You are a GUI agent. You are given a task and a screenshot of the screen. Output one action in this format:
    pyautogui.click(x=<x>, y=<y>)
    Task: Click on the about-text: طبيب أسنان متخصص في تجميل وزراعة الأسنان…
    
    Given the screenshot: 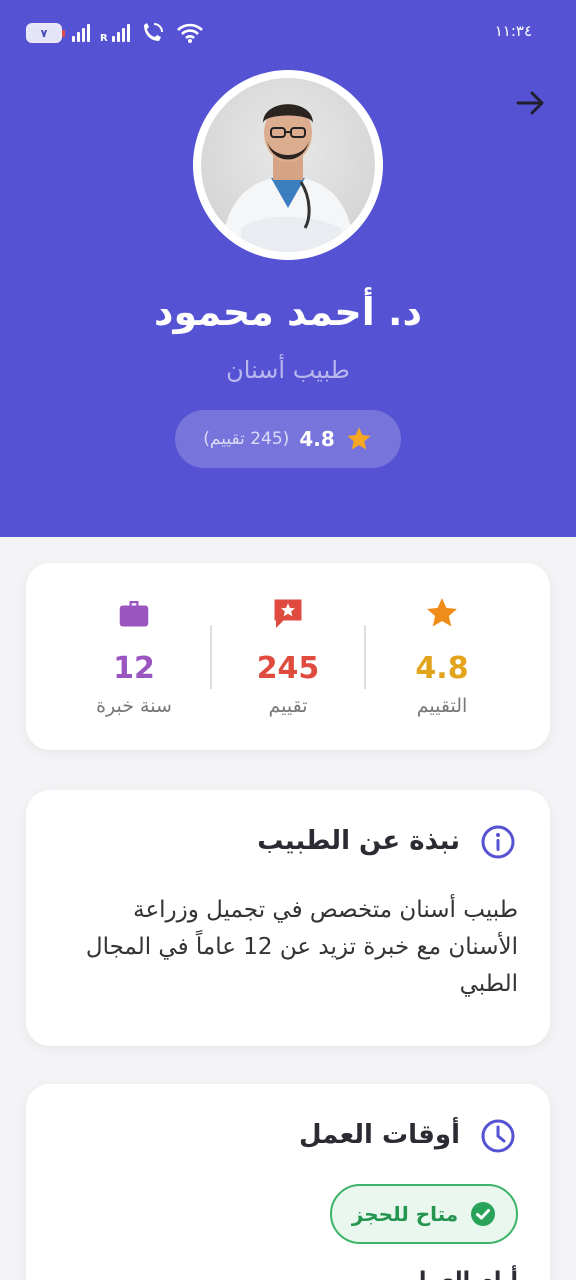 What is the action you would take?
    pyautogui.click(x=301, y=947)
    